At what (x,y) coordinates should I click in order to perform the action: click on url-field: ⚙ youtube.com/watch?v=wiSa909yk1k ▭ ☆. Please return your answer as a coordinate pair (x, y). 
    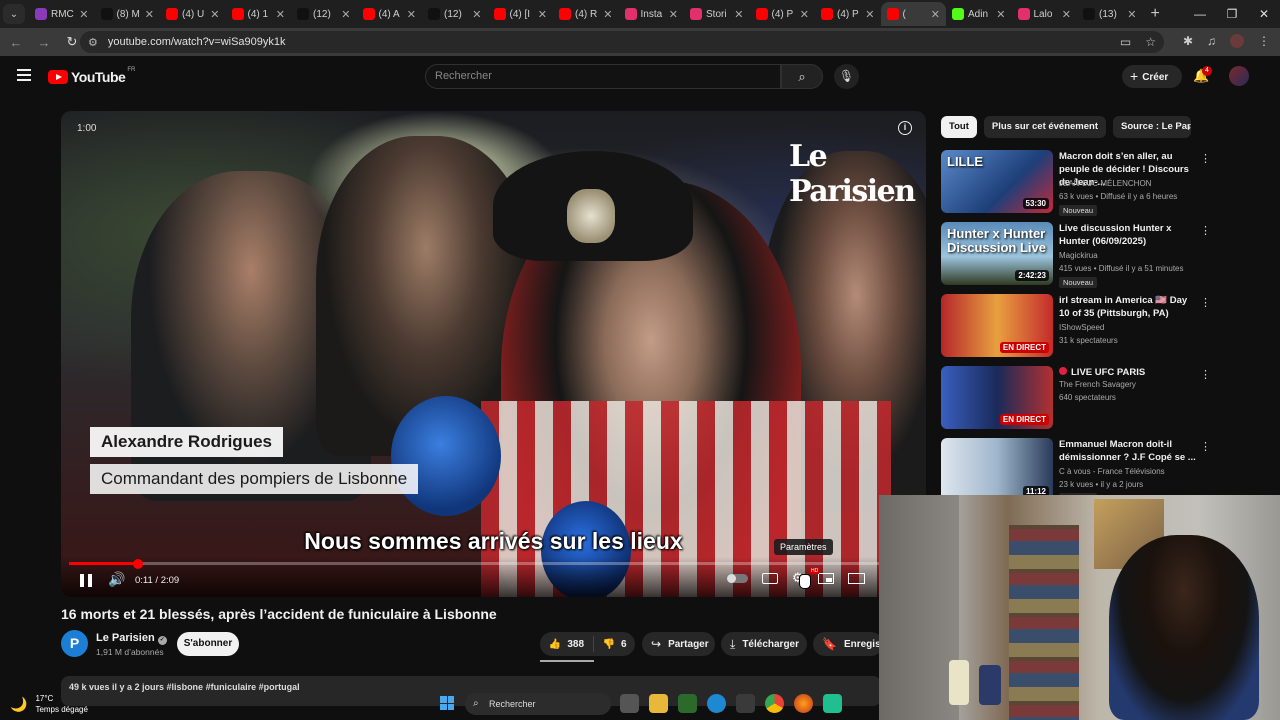
    Looking at the image, I should click on (622, 42).